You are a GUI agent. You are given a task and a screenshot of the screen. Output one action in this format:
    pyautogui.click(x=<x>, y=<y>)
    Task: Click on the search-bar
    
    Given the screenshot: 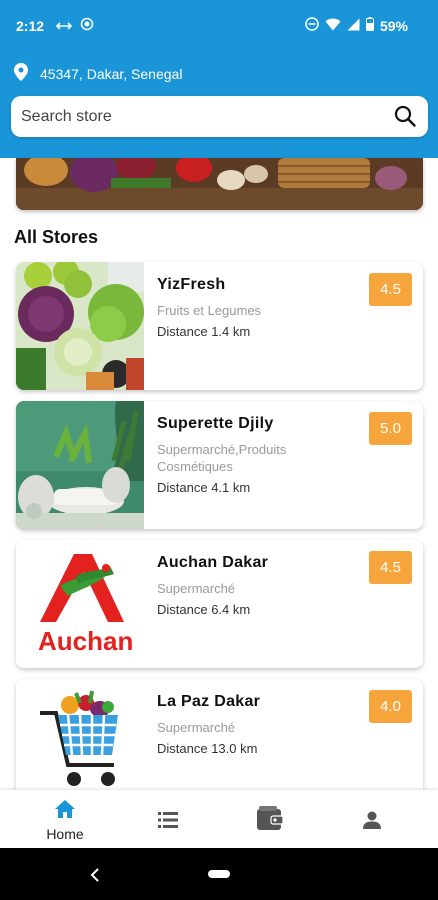 What is the action you would take?
    pyautogui.click(x=219, y=116)
    